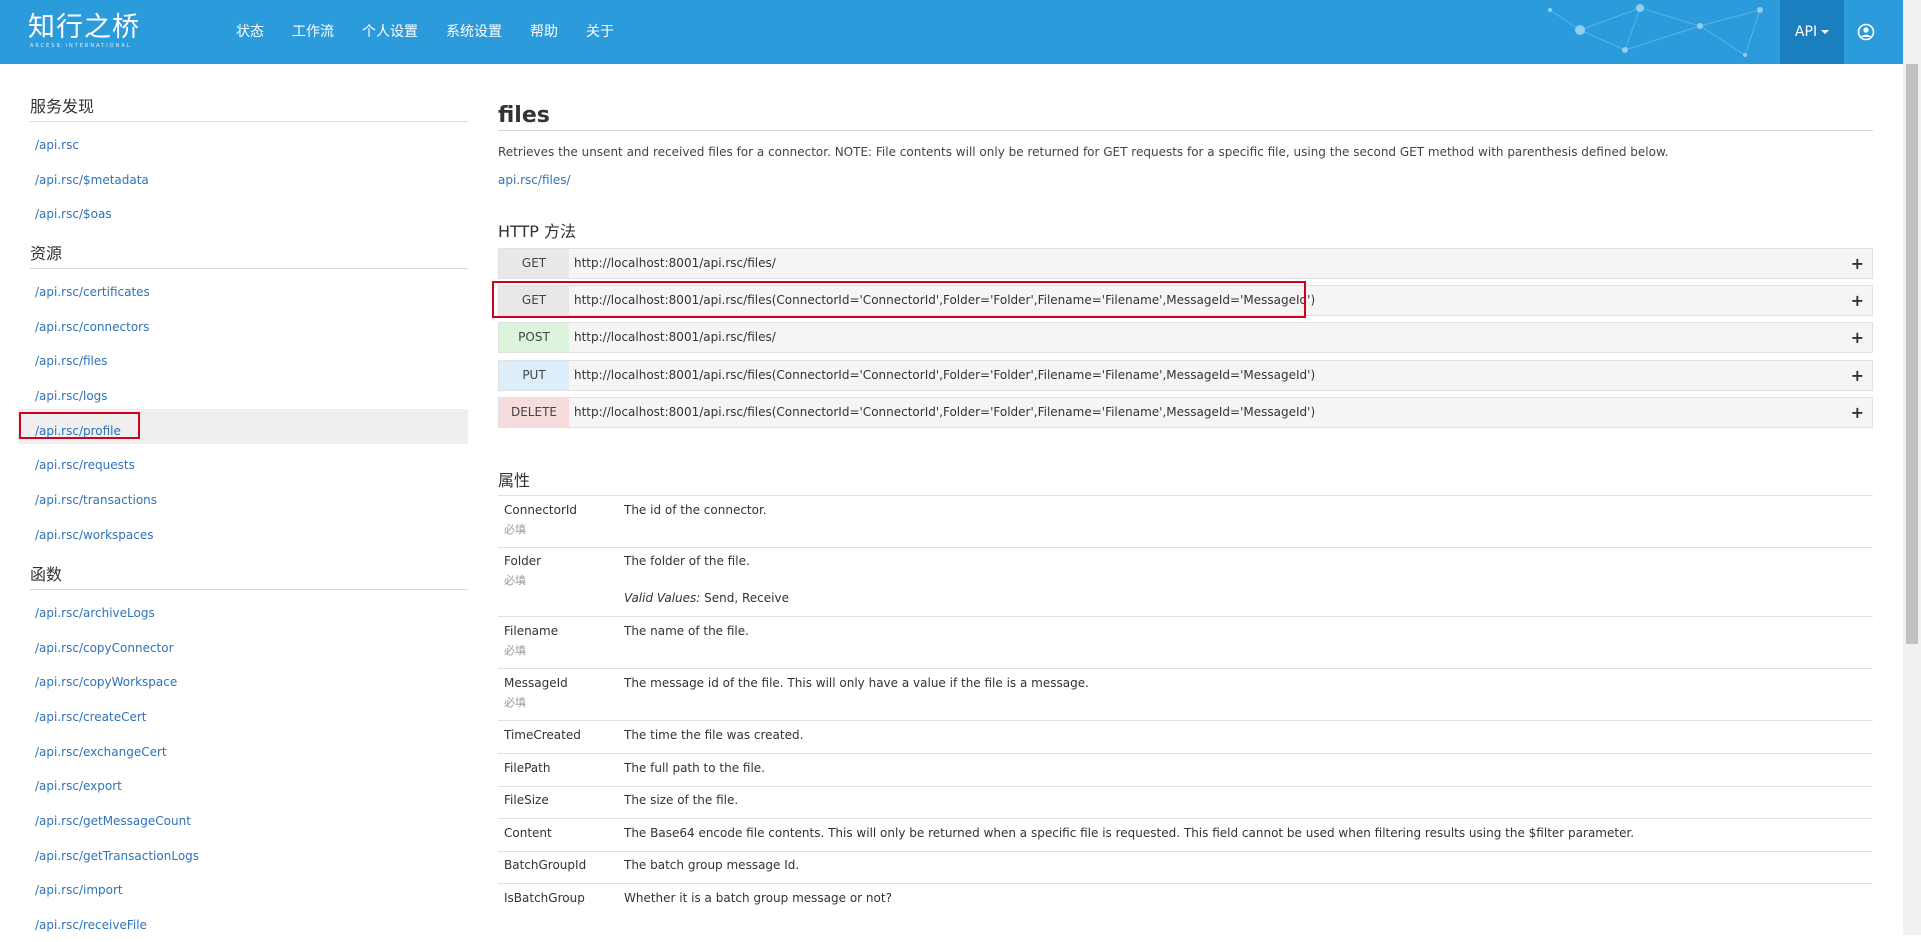  I want to click on sidebar-link-copy-connector: /api.rsc/copyConnector, so click(104, 648).